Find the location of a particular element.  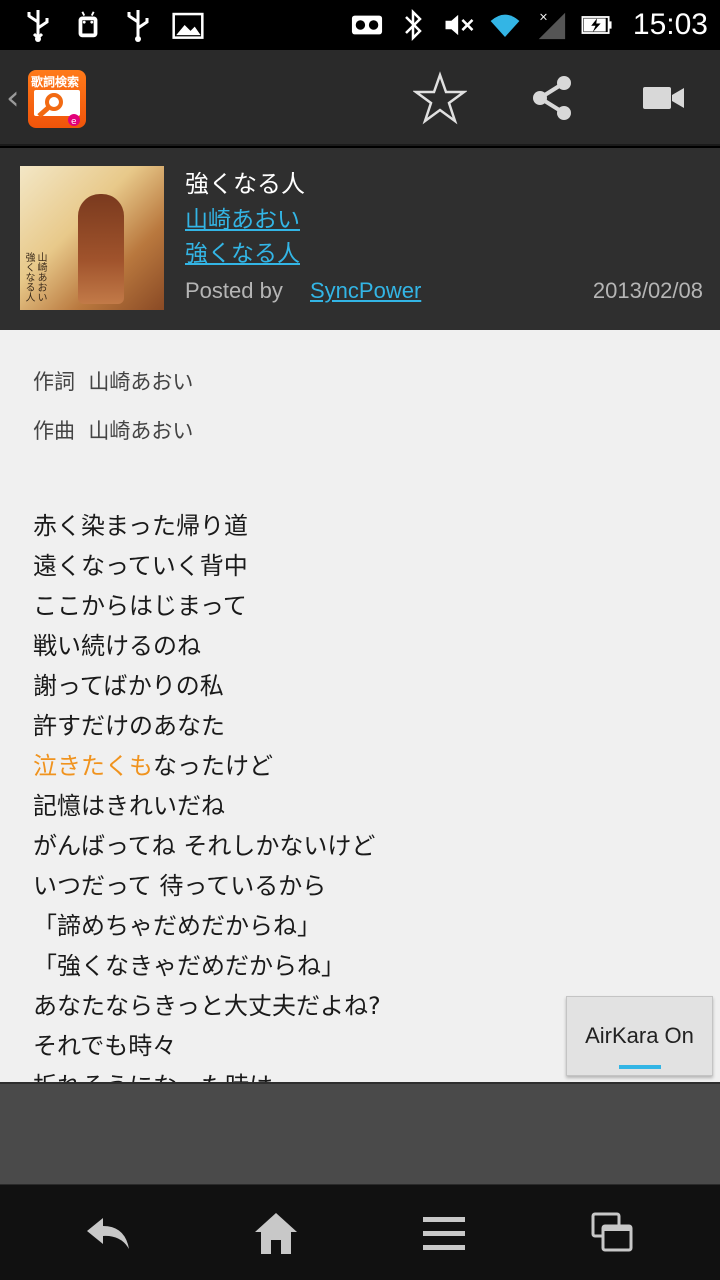

lyric-line-current: 泣きたくもなったけど is located at coordinates (207, 766).